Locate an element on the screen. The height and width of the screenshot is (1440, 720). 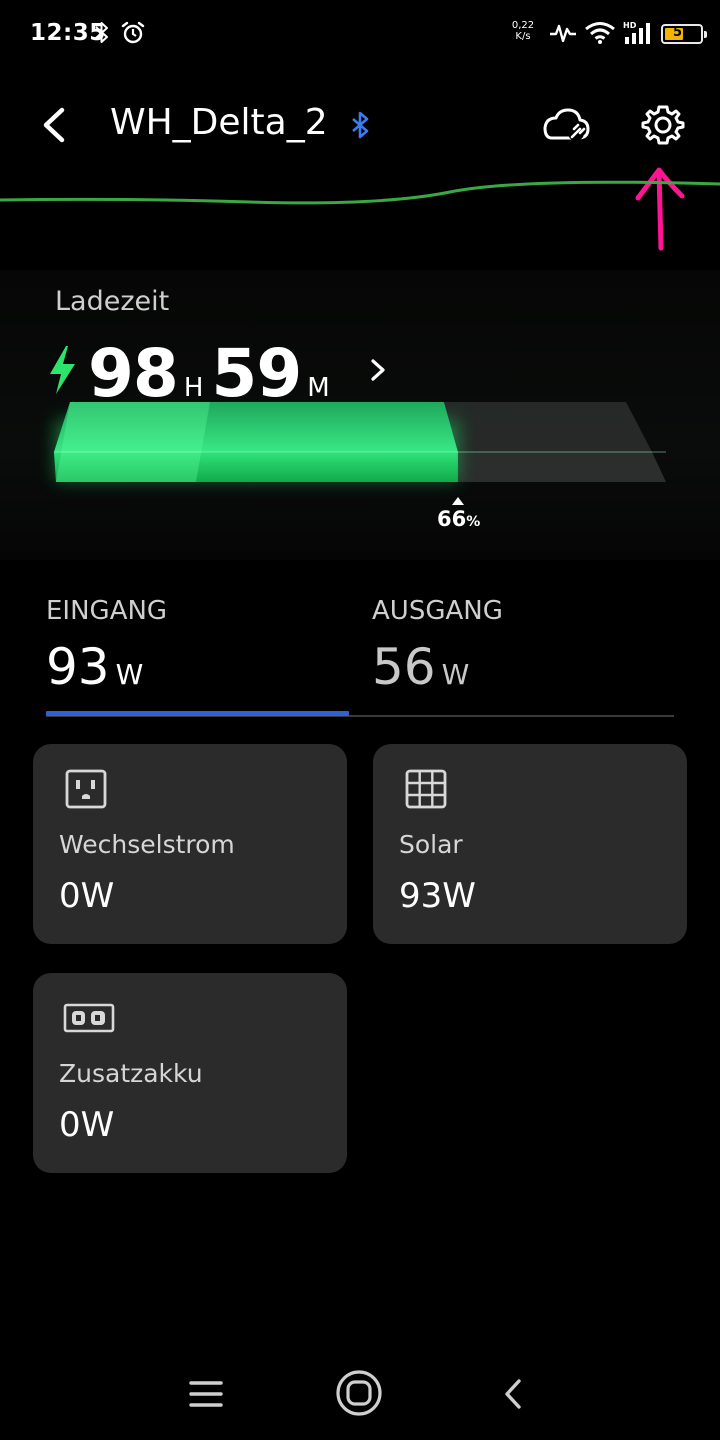
activity-icon is located at coordinates (563, 35).